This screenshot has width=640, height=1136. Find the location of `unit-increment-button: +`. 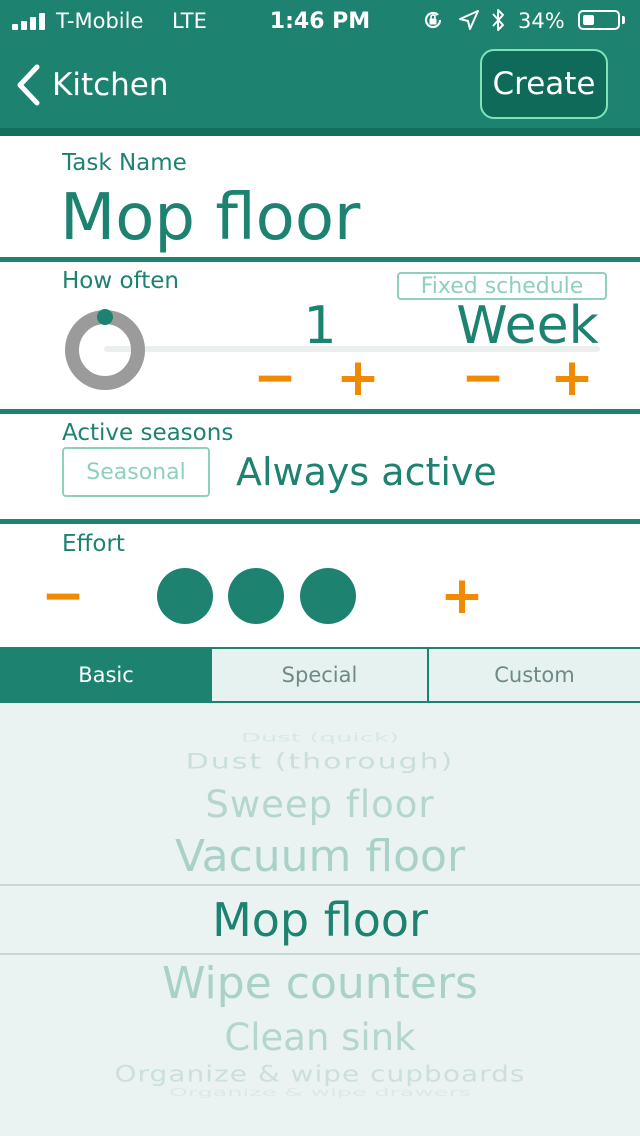

unit-increment-button: + is located at coordinates (572, 378).